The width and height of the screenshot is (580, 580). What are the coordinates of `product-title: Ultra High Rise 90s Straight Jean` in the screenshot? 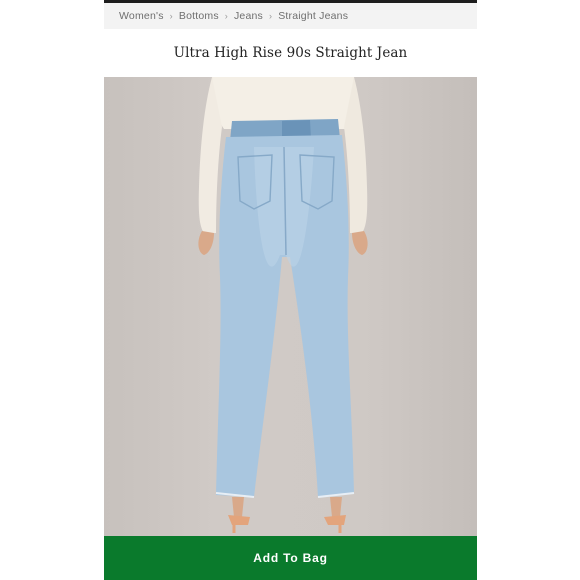 It's located at (290, 53).